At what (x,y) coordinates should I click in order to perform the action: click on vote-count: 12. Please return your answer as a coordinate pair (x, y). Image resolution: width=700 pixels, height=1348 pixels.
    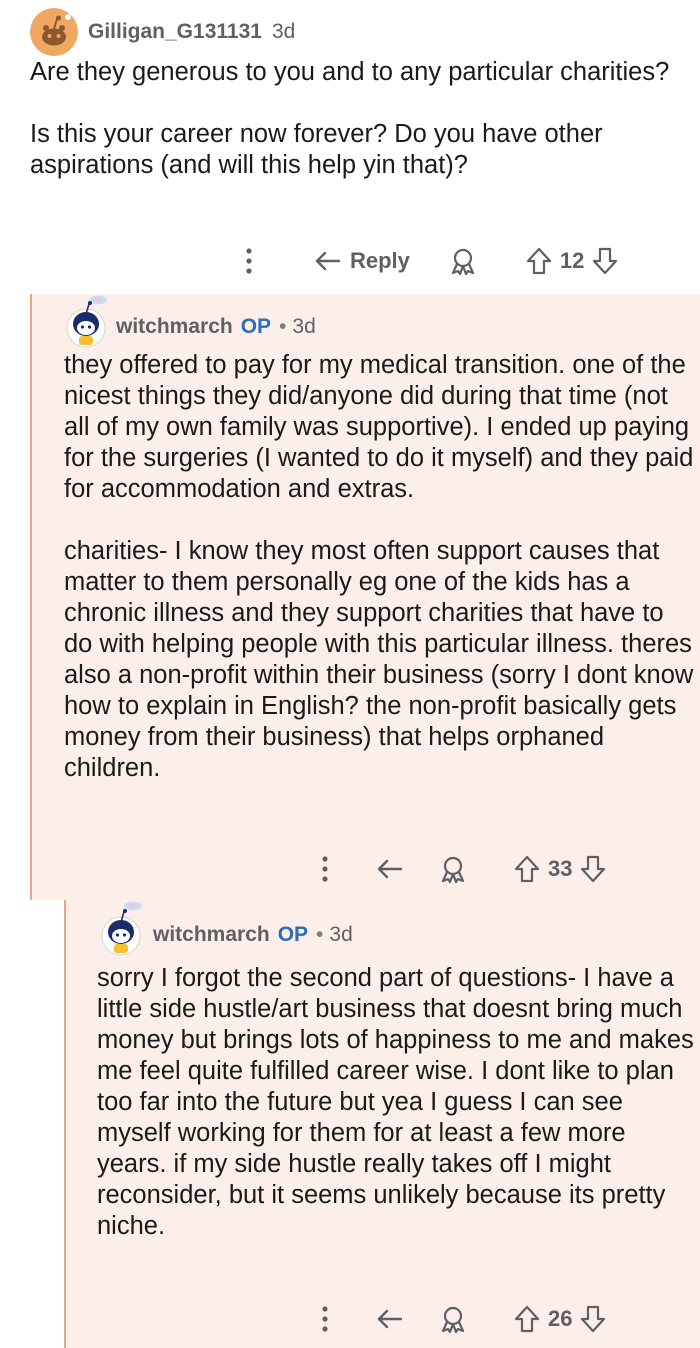
    Looking at the image, I should click on (572, 260).